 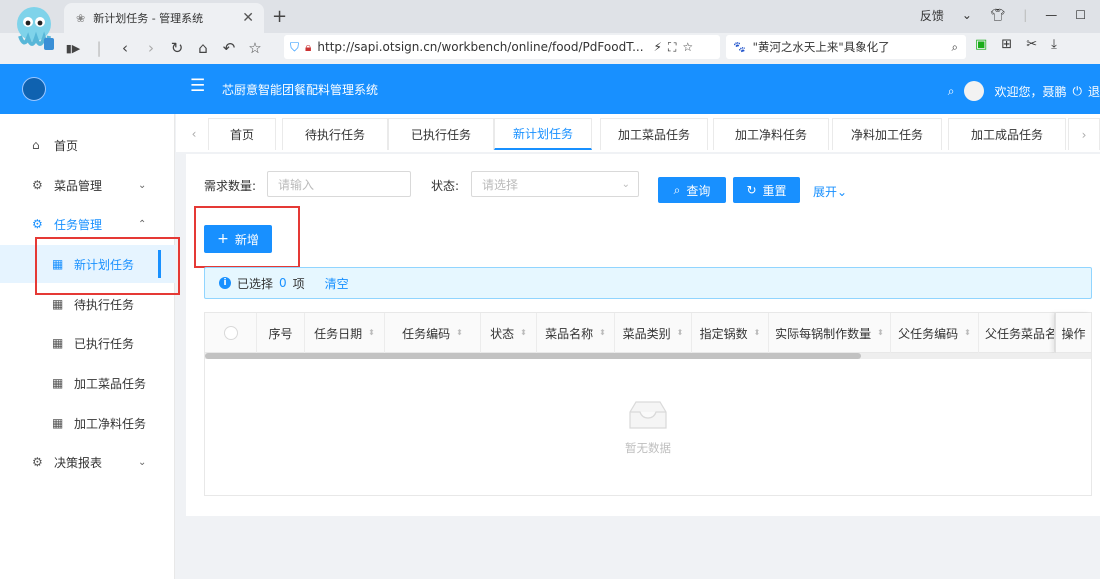 I want to click on media-icon: ▮▶, so click(x=73, y=48).